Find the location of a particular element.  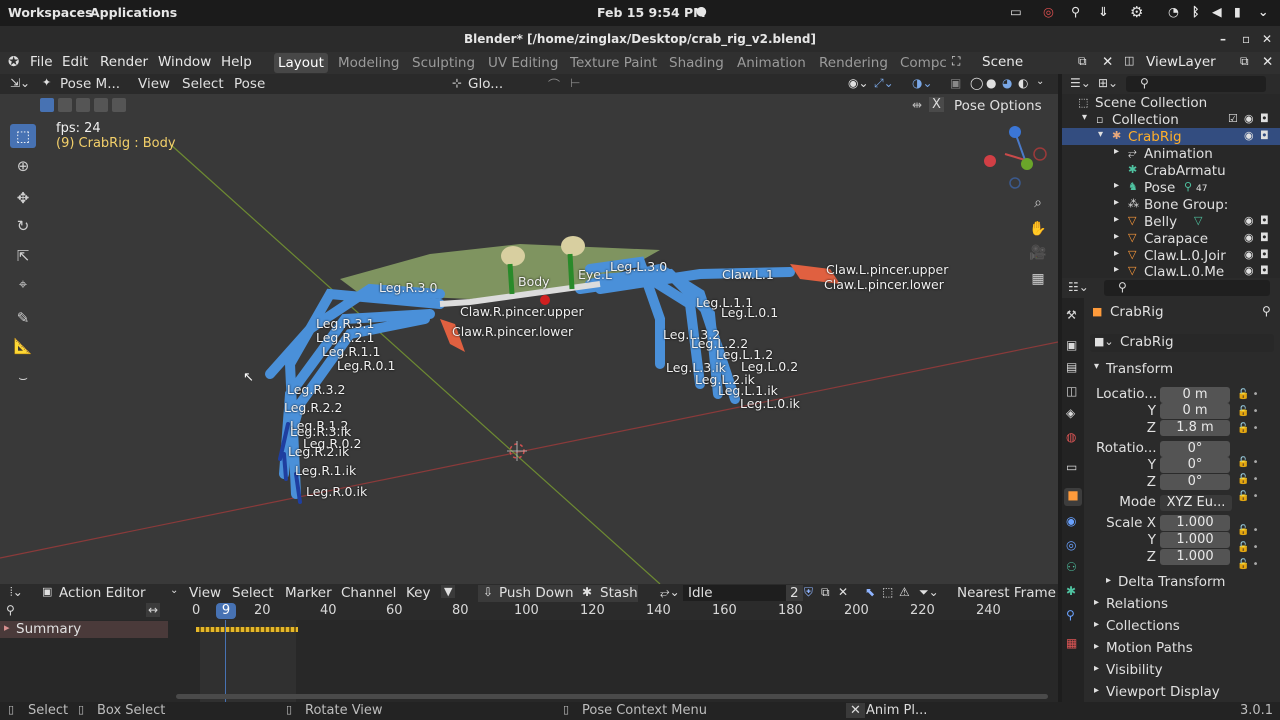

action-menu-marker: Marker is located at coordinates (308, 593).